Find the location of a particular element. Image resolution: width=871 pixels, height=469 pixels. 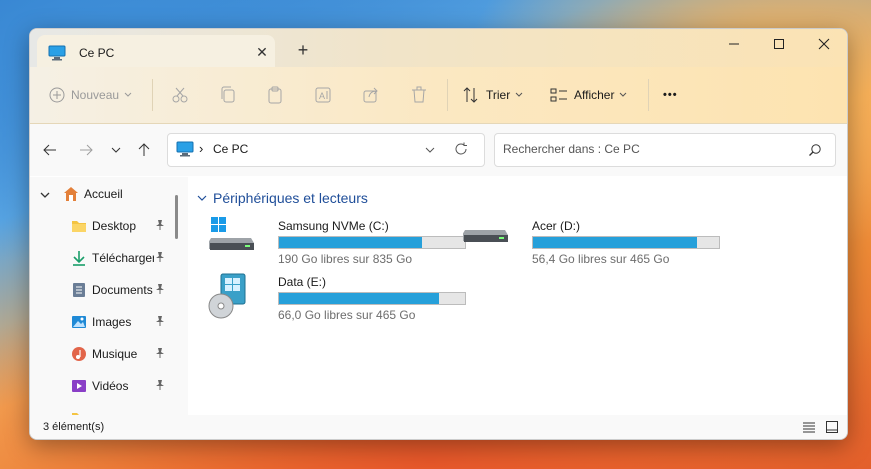

paste-button is located at coordinates (275, 95).